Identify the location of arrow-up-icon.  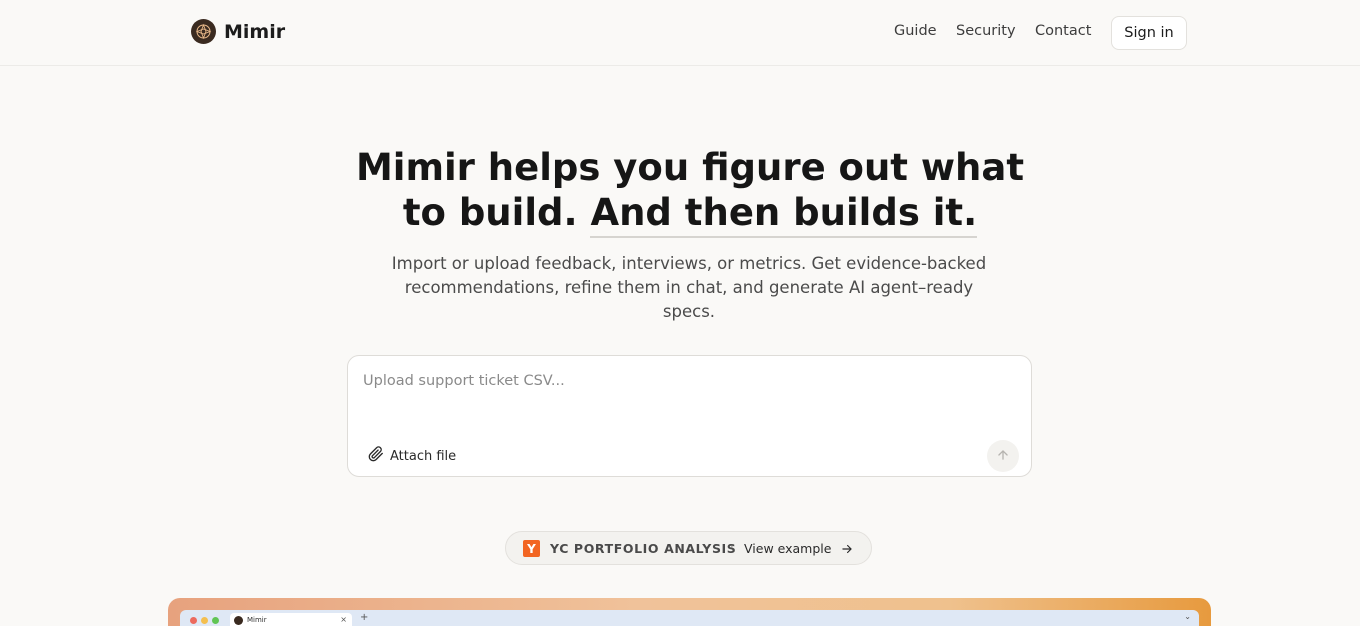
(1003, 456).